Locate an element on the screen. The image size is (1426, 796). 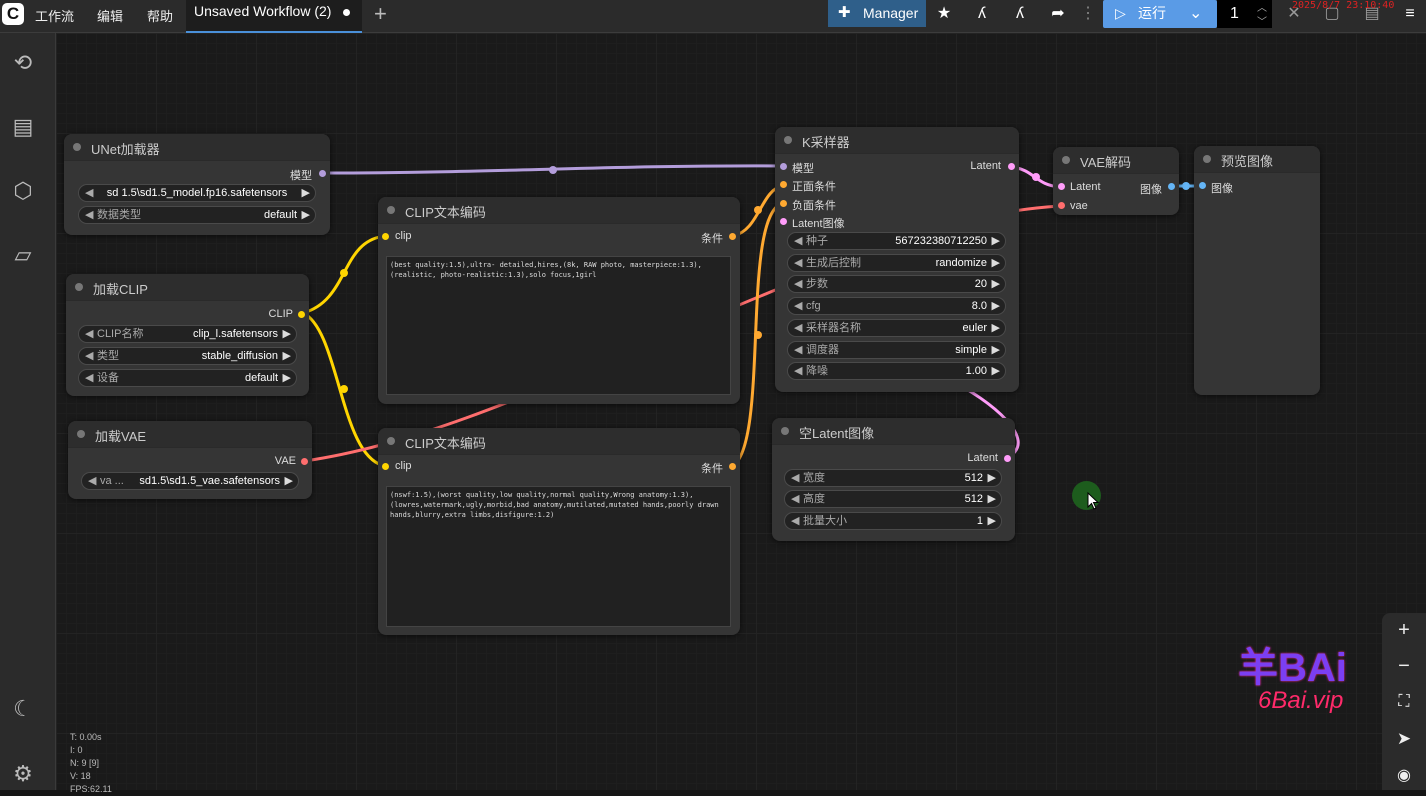
output-model-port is located at coordinates (322, 173).